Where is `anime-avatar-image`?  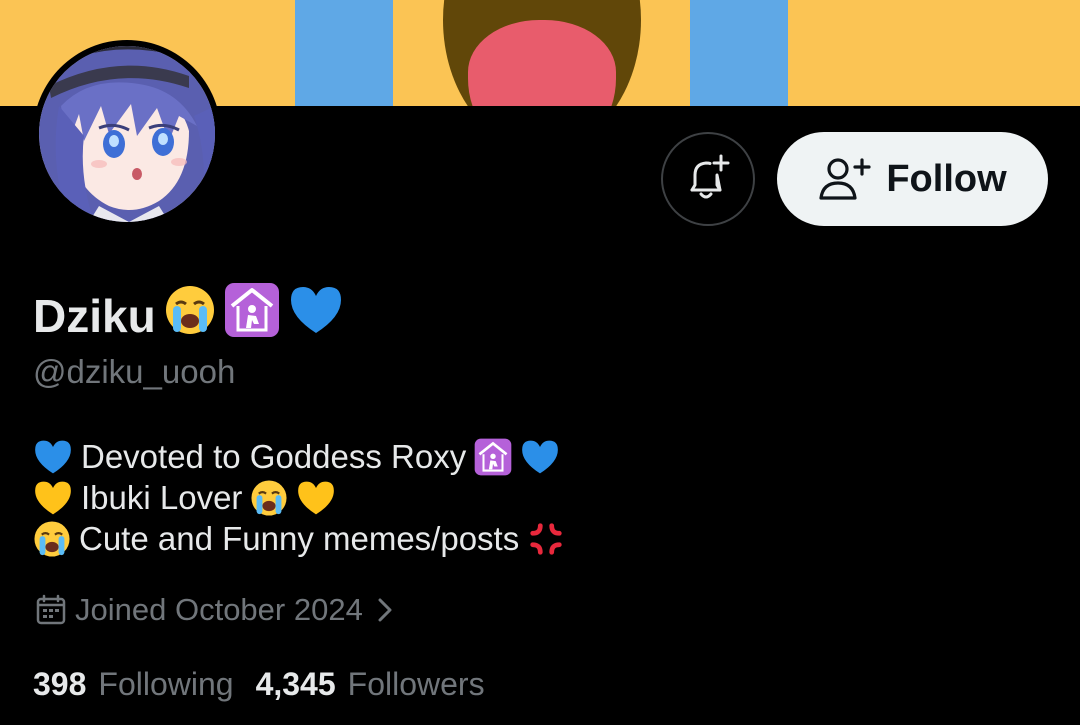
anime-avatar-image is located at coordinates (127, 134).